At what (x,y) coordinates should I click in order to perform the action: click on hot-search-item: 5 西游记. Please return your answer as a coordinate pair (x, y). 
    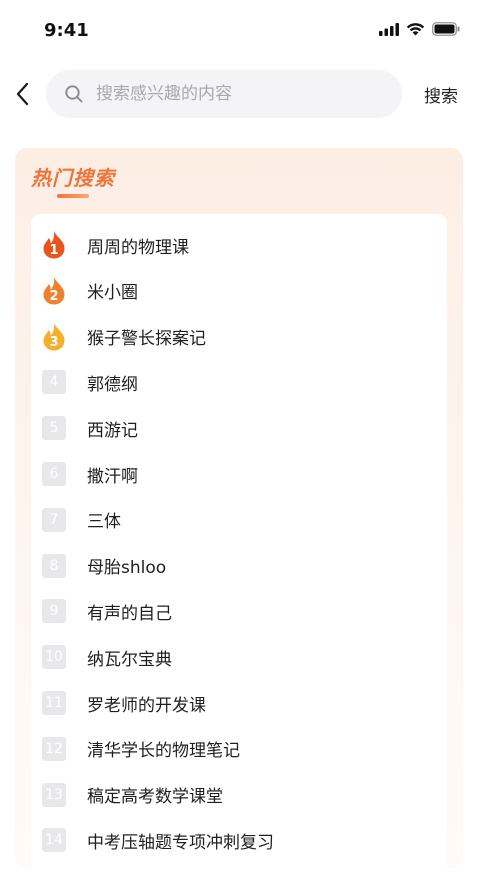
    Looking at the image, I should click on (239, 428).